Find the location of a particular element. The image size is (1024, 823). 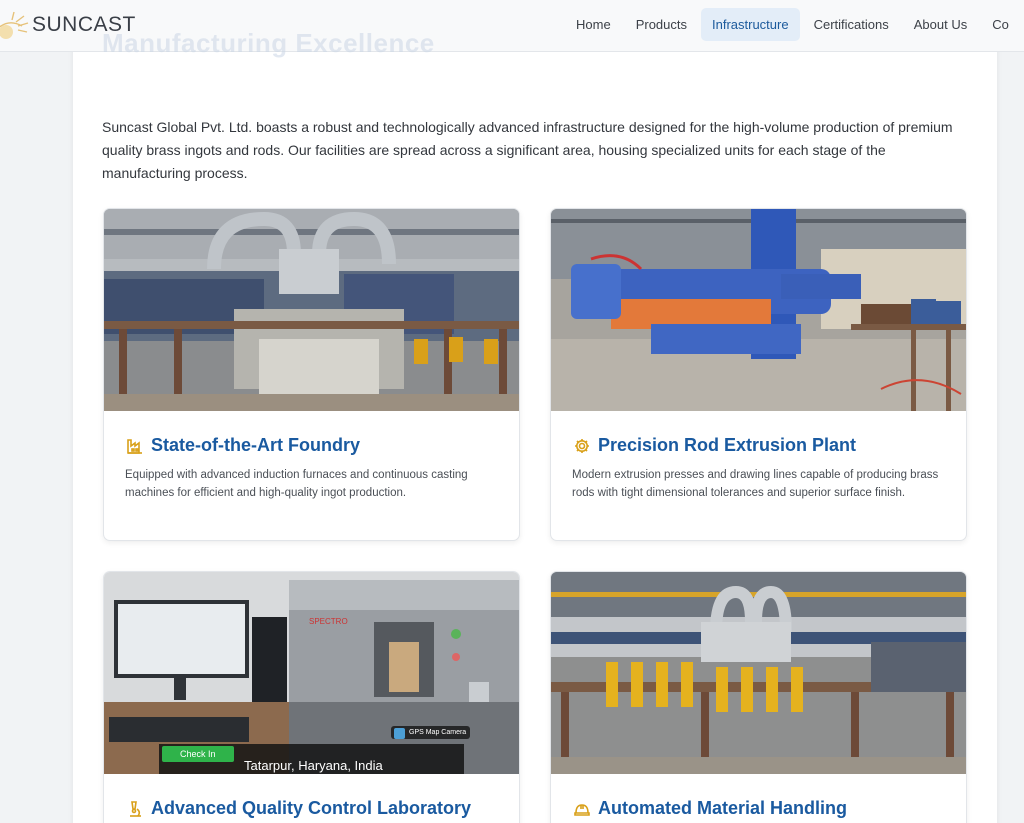

infrastructure-card-material-handling: Automated Material Handling is located at coordinates (758, 697).